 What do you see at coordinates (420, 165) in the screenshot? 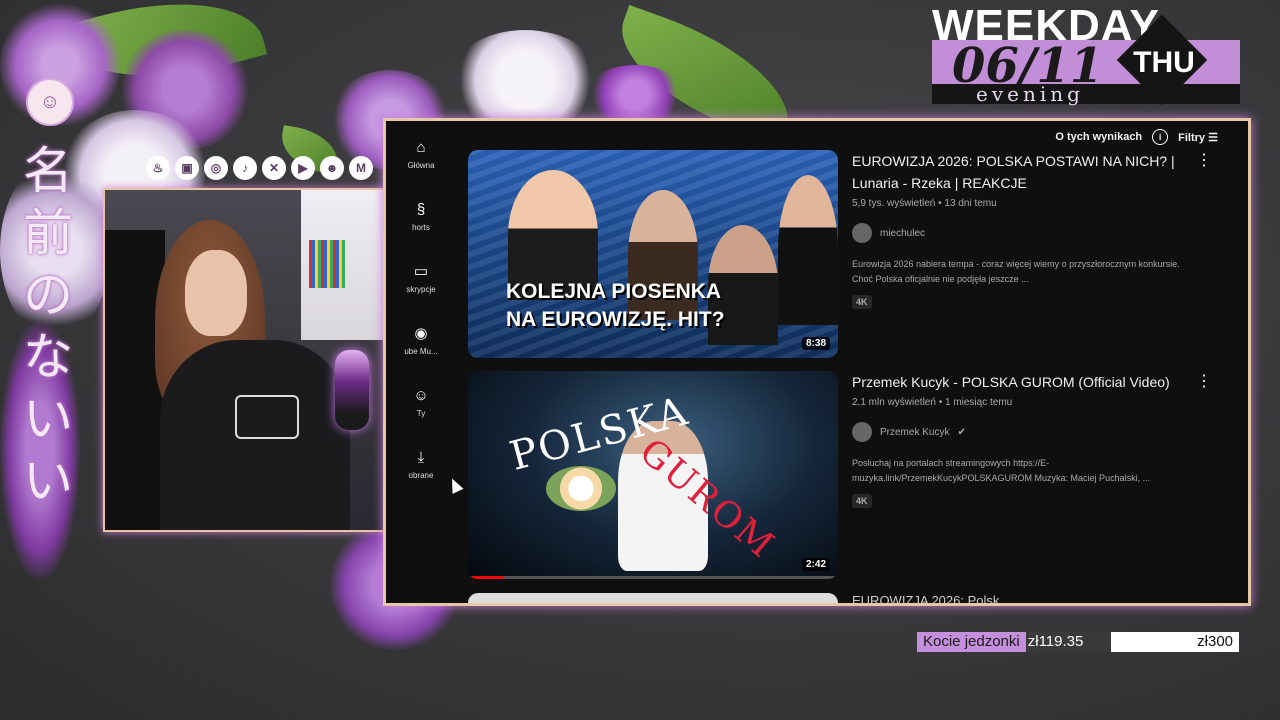
I see `sidebar-item-label: Główna` at bounding box center [420, 165].